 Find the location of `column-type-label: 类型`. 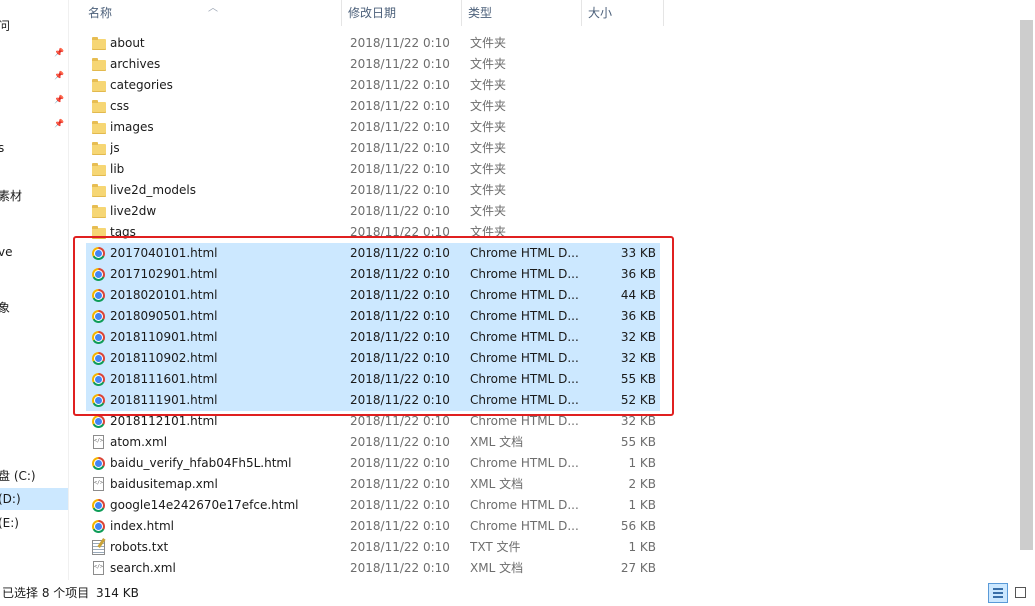

column-type-label: 类型 is located at coordinates (480, 13).